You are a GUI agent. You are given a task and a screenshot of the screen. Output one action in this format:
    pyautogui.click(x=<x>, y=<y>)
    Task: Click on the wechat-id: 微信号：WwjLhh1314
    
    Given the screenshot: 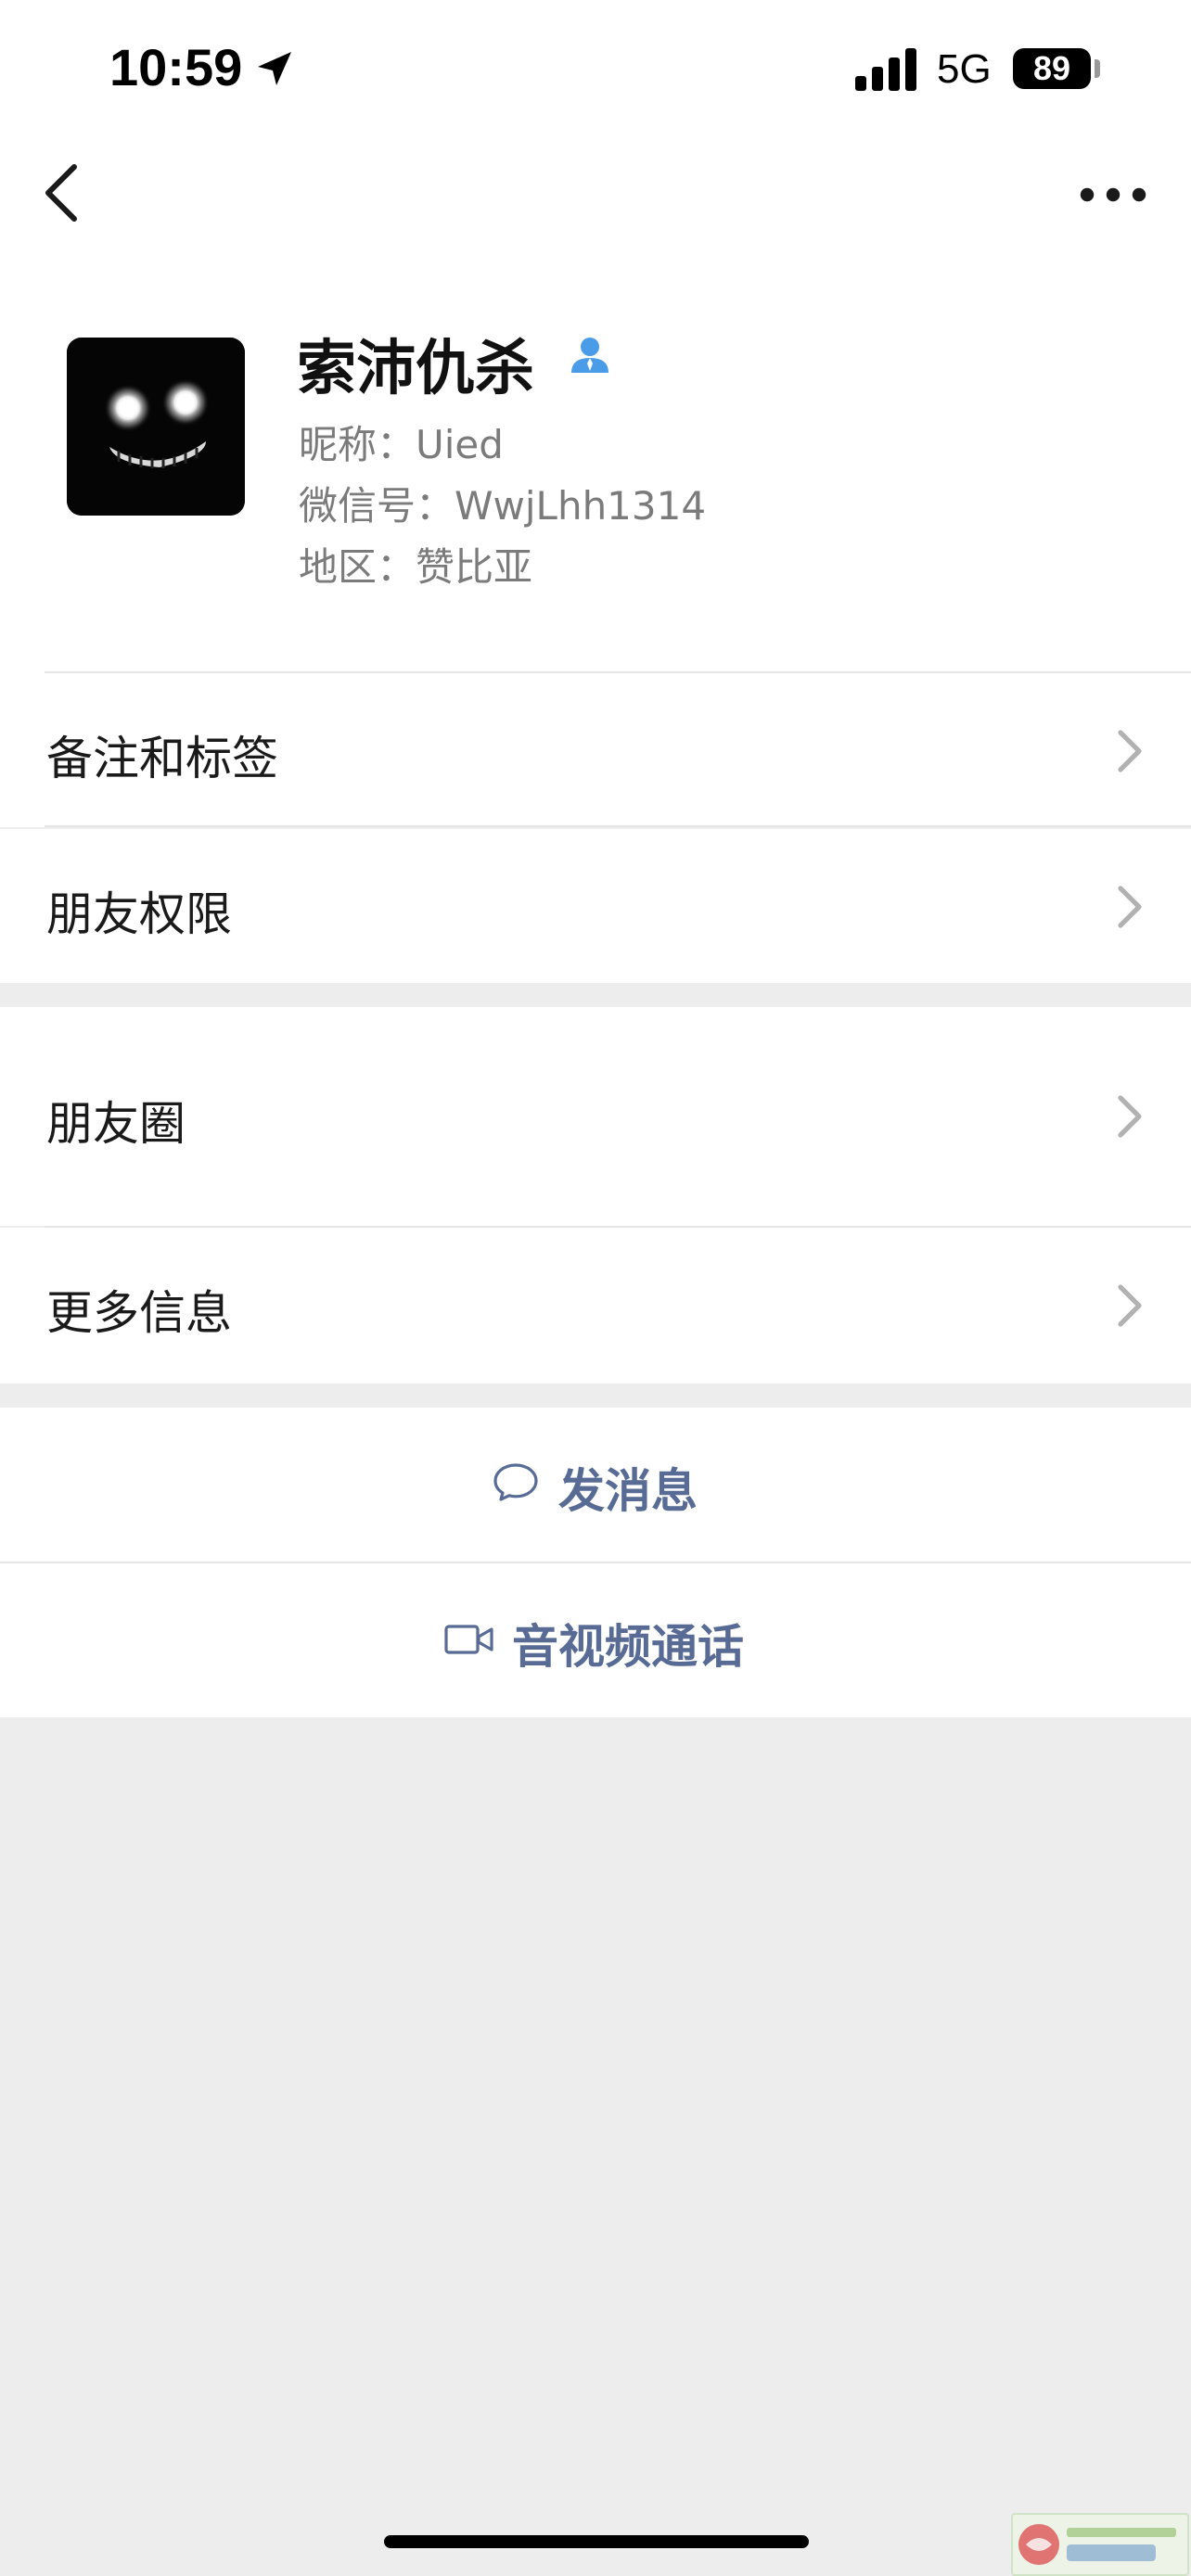 What is the action you would take?
    pyautogui.click(x=503, y=506)
    